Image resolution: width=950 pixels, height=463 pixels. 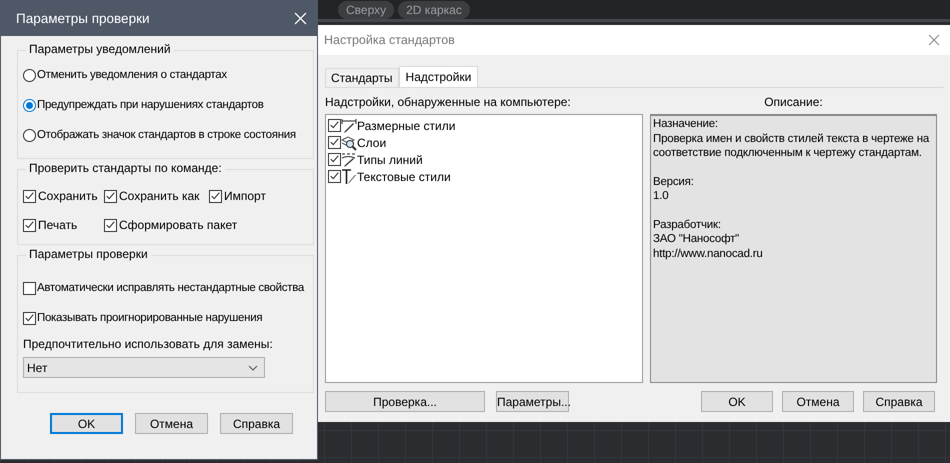 I want to click on description-heading: Разработчик:, so click(x=687, y=225).